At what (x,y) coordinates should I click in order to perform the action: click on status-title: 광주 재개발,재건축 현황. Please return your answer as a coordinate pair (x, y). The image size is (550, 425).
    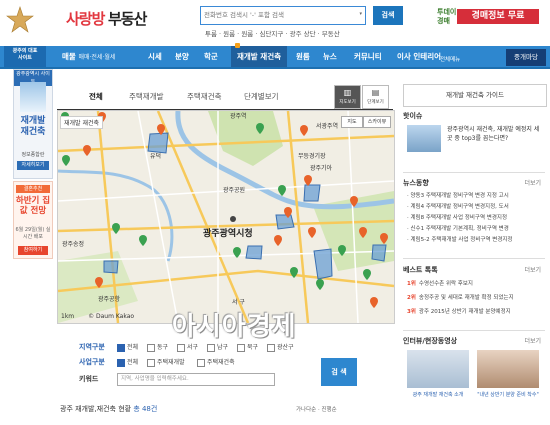
    Looking at the image, I should click on (96, 409).